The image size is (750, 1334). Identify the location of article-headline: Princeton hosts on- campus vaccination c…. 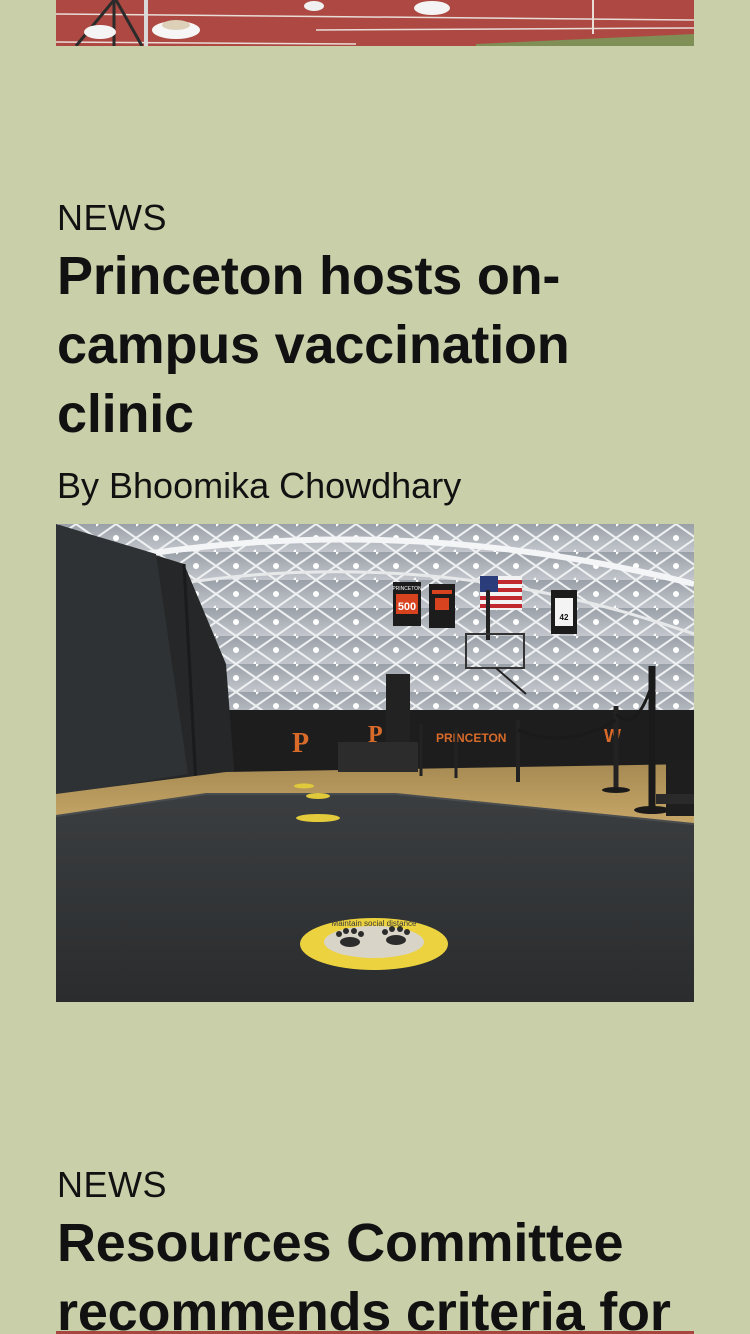
(375, 345).